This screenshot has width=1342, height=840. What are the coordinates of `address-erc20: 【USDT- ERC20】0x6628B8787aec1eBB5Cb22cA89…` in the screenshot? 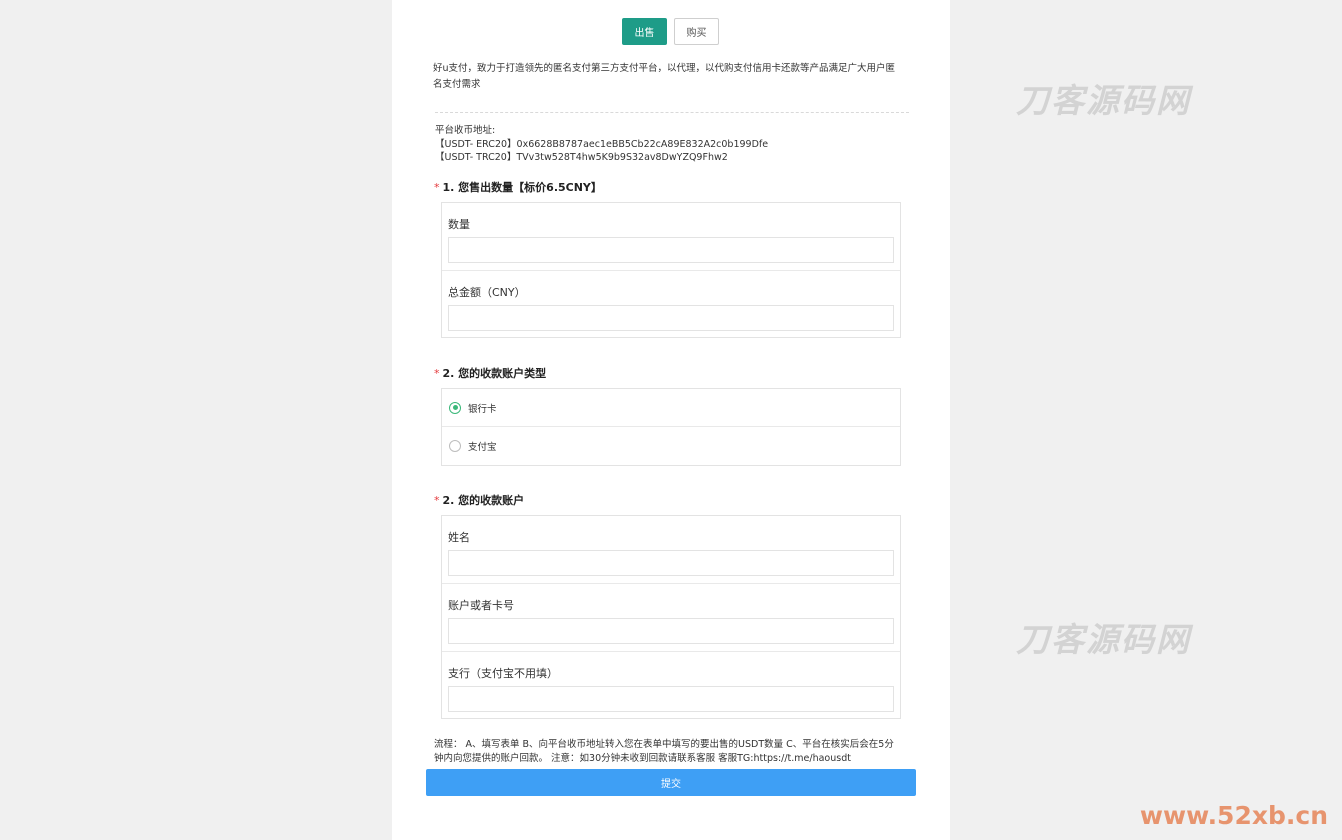 It's located at (602, 144).